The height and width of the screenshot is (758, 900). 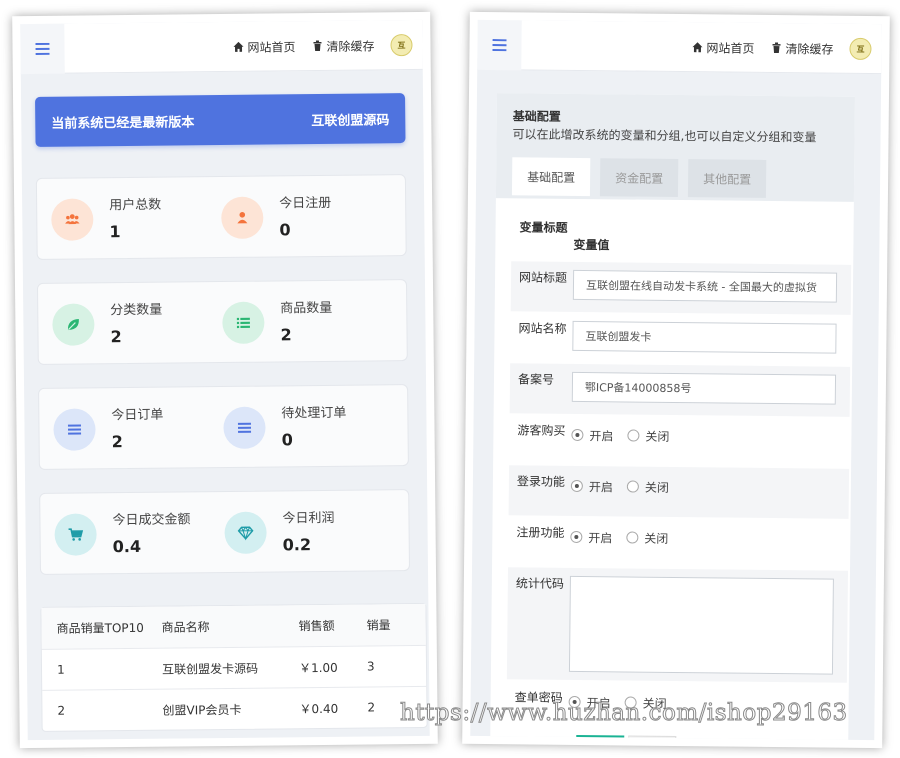 What do you see at coordinates (233, 626) in the screenshot?
I see `table-header-row: 商品销量TOP10 商品名称 销售额 销量` at bounding box center [233, 626].